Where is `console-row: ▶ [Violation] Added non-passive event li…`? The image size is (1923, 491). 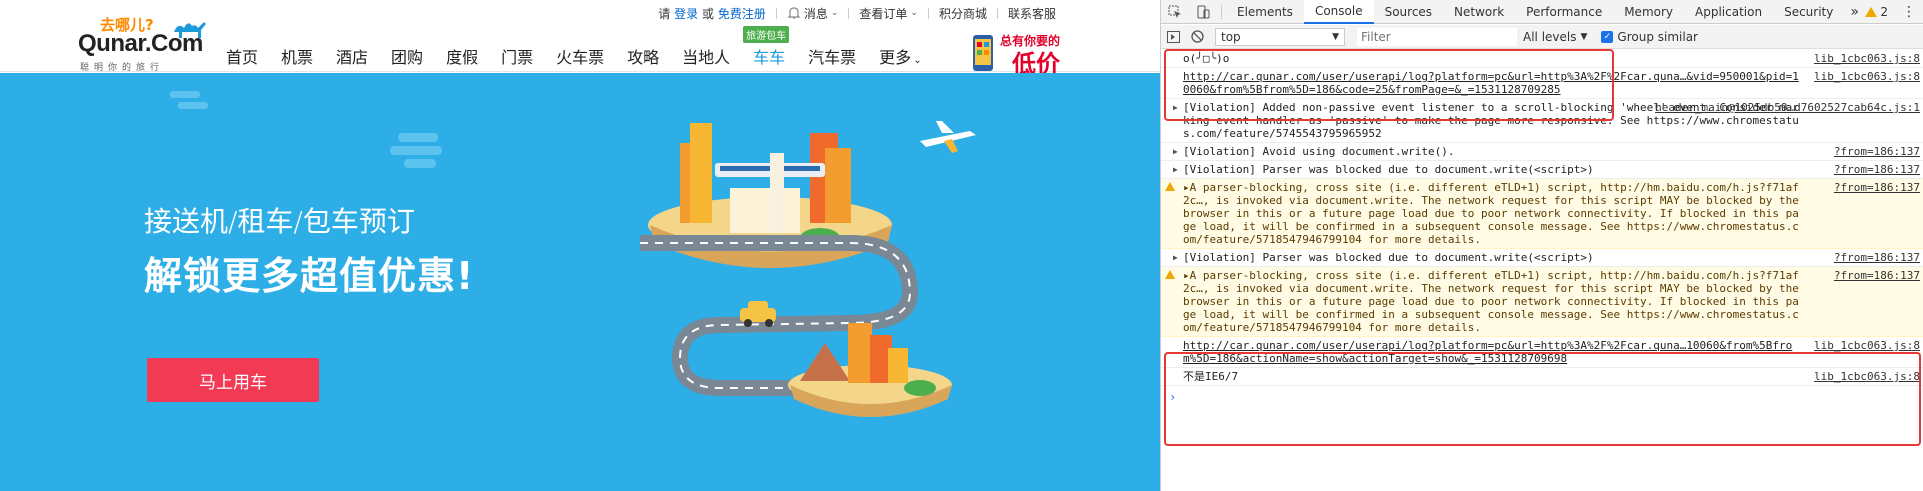
console-row: ▶ [Violation] Added non-passive event li… is located at coordinates (1542, 121).